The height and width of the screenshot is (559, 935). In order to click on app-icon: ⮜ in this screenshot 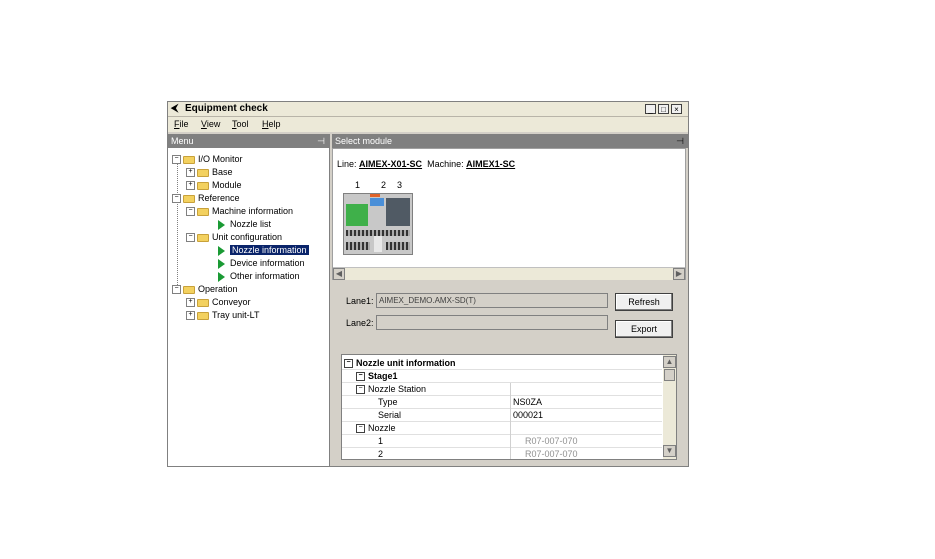, I will do `click(175, 108)`.